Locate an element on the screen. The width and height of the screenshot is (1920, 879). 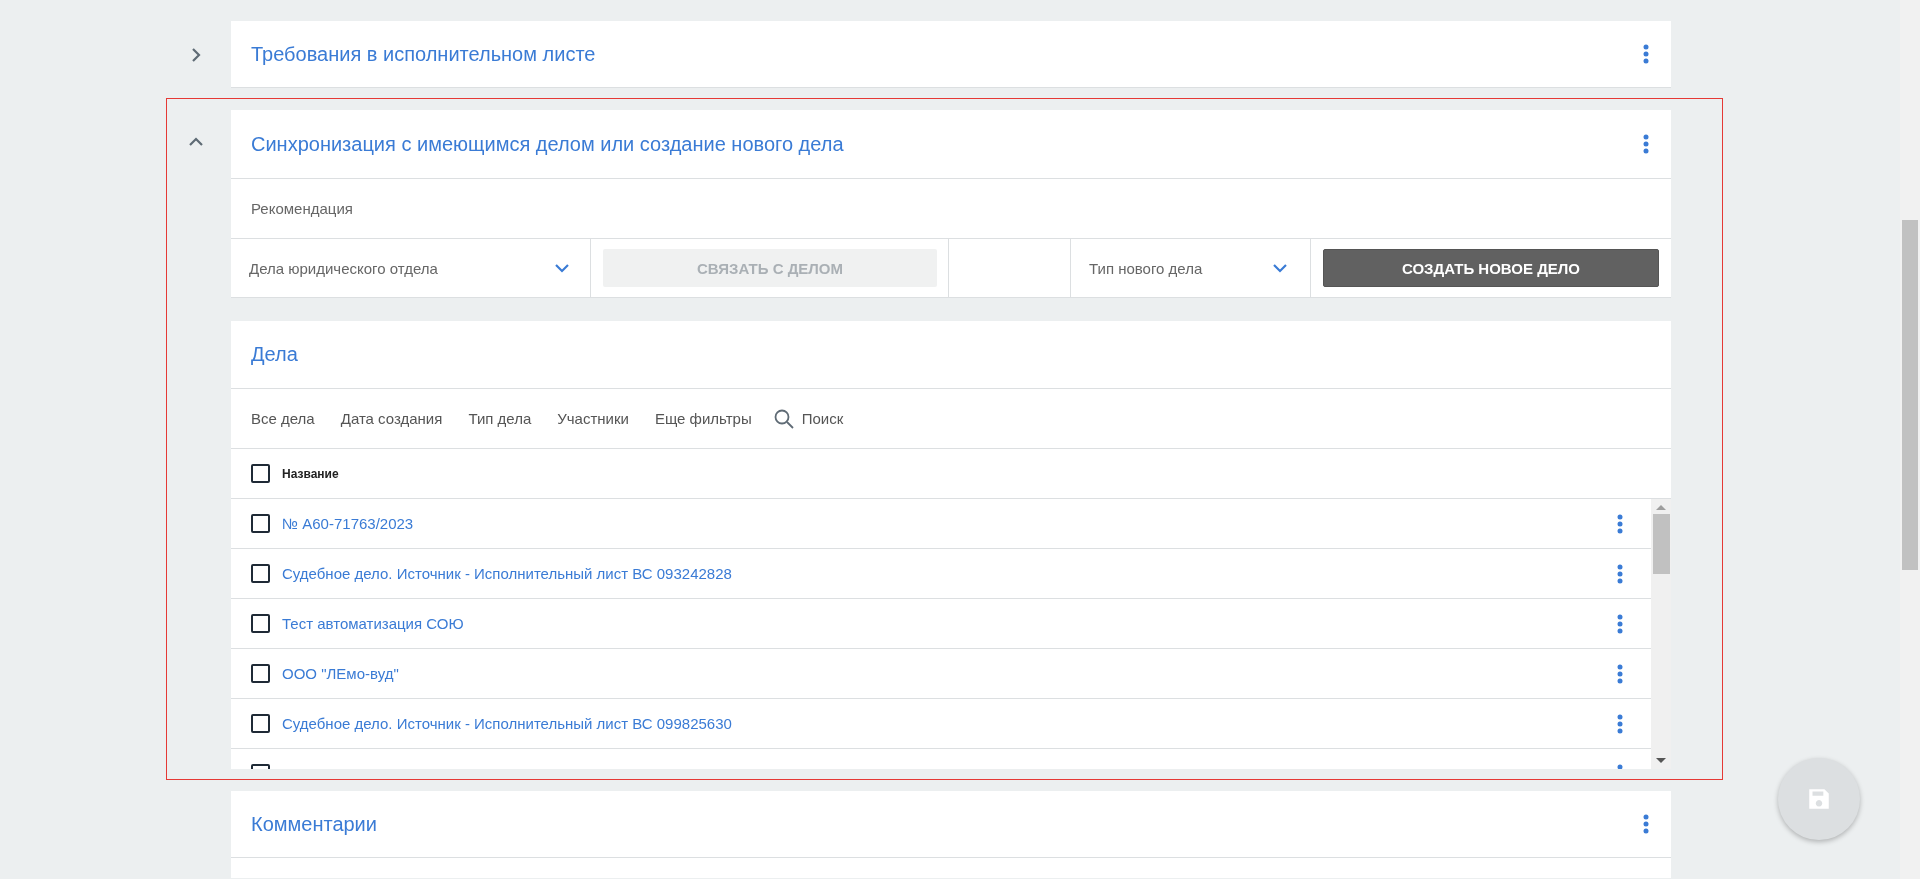
dropdown: Тип нового дела is located at coordinates (1191, 268).